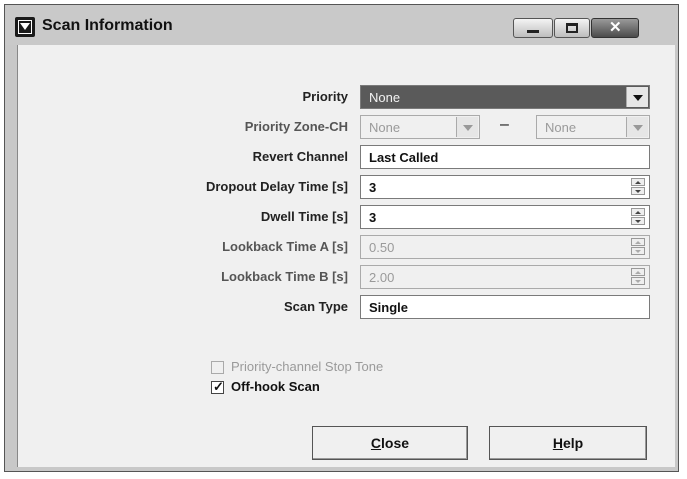 Image resolution: width=687 pixels, height=479 pixels. I want to click on close-mnemonic: C, so click(376, 443).